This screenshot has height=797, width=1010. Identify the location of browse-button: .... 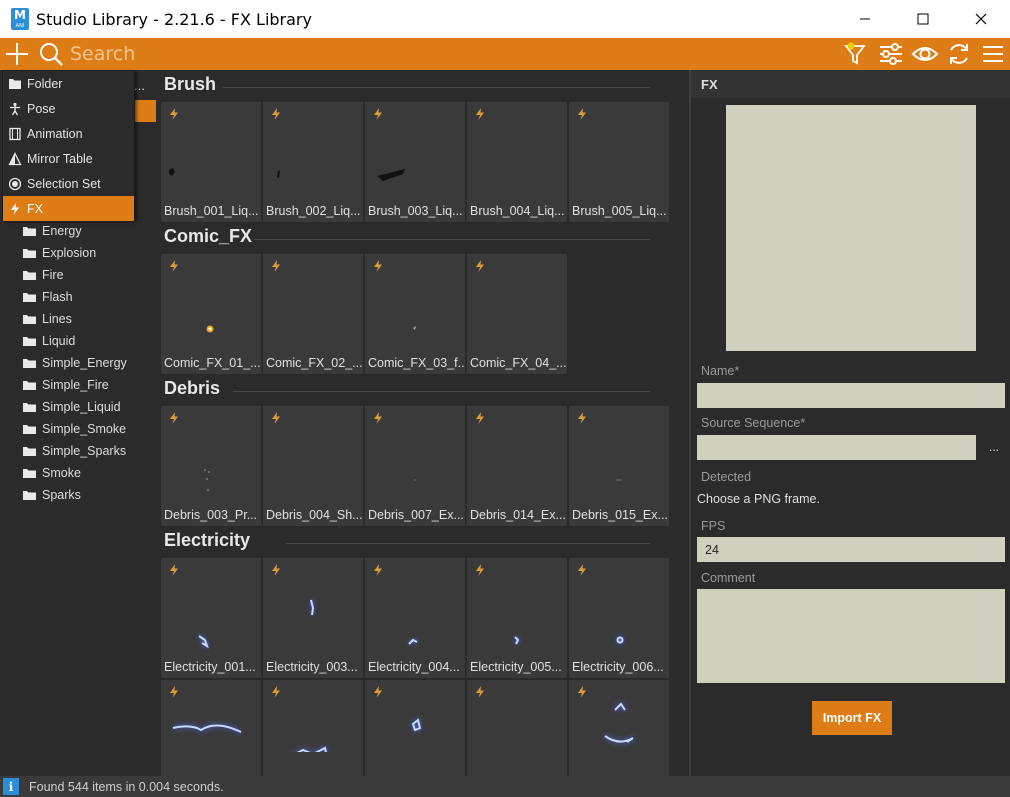
(994, 448).